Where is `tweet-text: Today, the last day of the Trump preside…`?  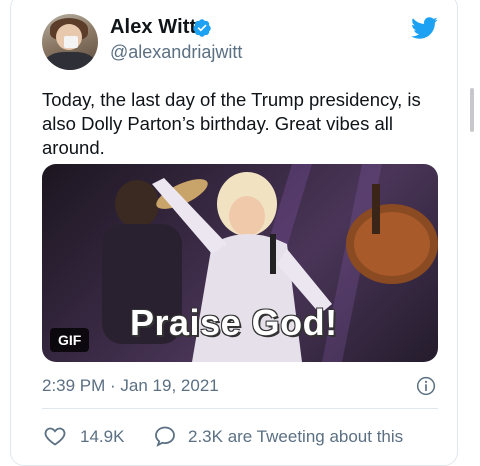 tweet-text: Today, the last day of the Trump preside… is located at coordinates (231, 123).